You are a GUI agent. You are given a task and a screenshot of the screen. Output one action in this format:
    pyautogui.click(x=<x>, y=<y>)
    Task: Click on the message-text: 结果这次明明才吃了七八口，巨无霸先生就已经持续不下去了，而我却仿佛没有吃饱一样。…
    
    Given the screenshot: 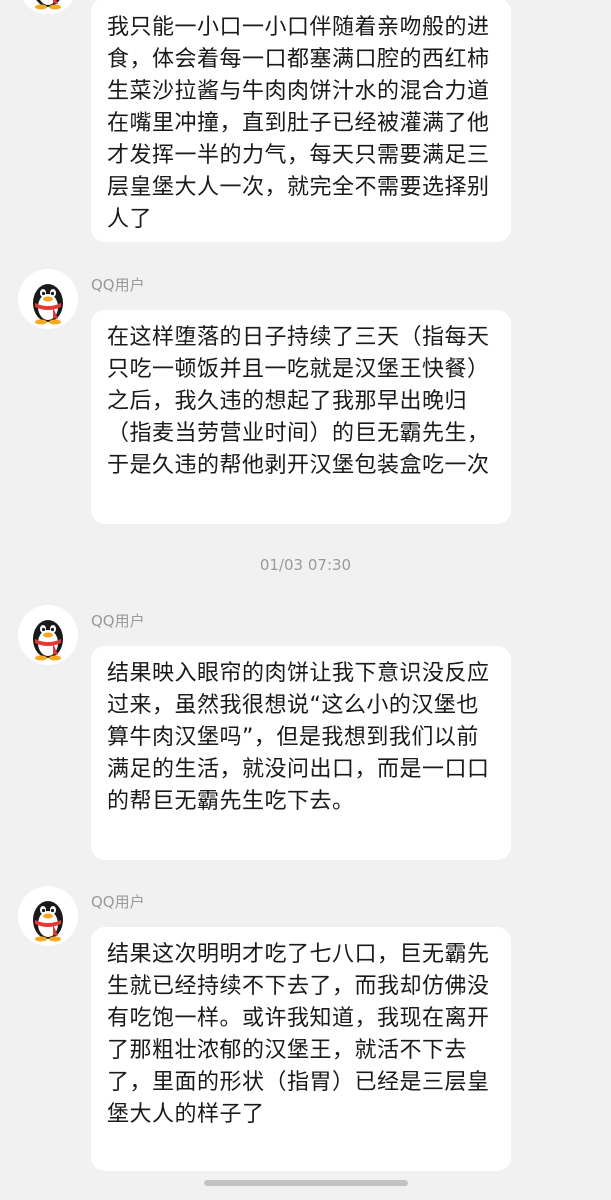 What is the action you would take?
    pyautogui.click(x=298, y=1034)
    